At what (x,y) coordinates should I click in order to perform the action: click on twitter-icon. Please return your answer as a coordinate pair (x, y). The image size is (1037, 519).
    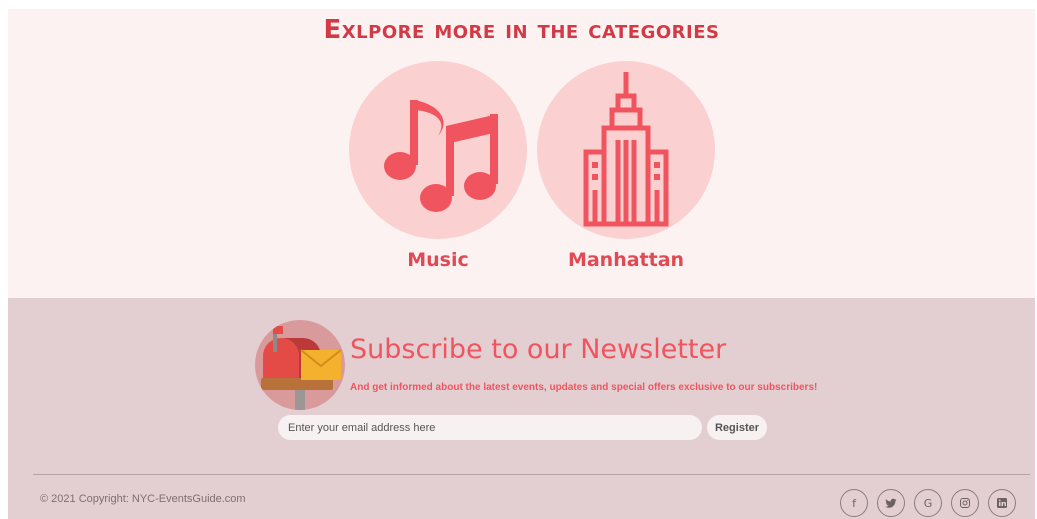
    Looking at the image, I should click on (891, 503).